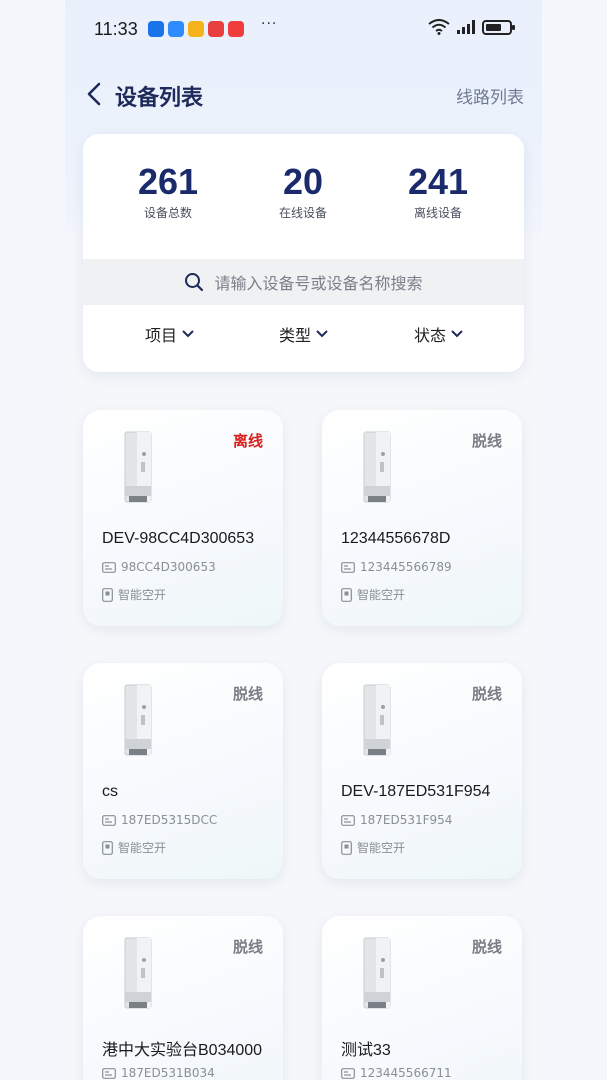  I want to click on device-id-row: 187ED5315DCC, so click(159, 820).